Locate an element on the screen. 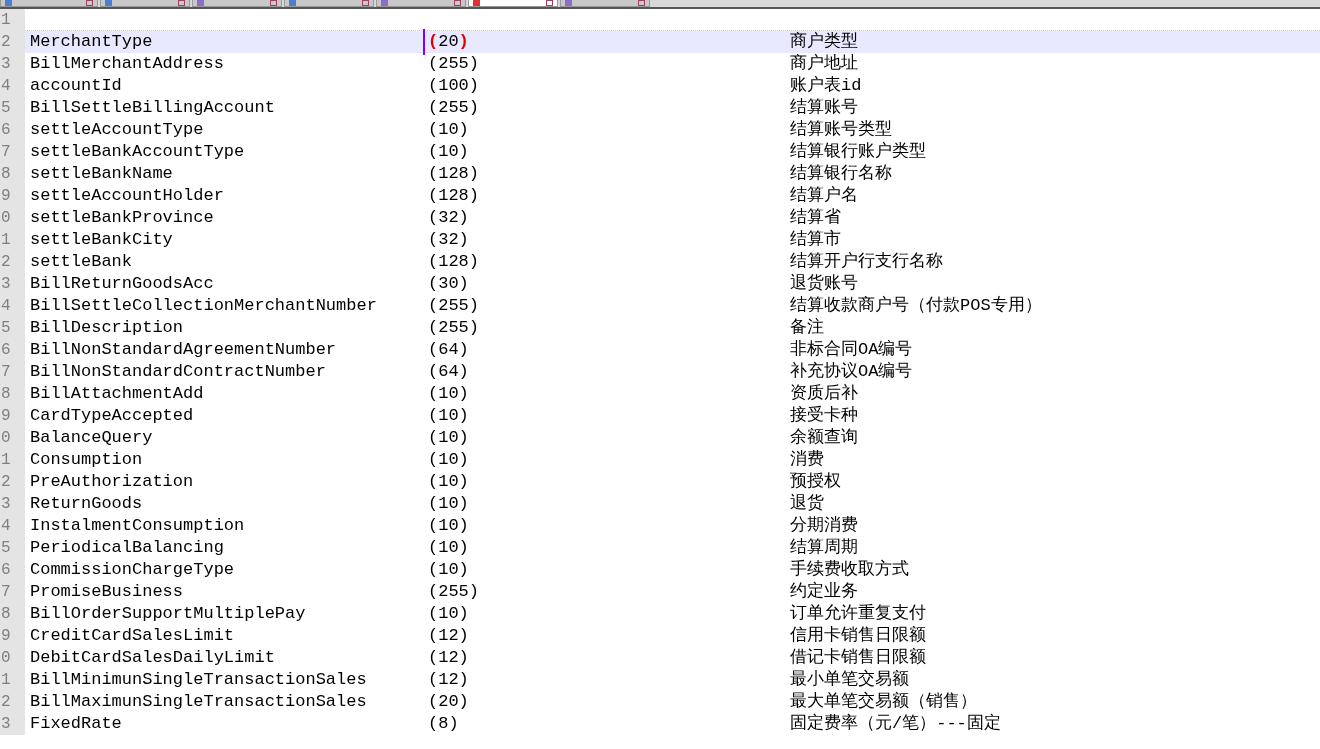  field-length: (100) is located at coordinates (453, 86).